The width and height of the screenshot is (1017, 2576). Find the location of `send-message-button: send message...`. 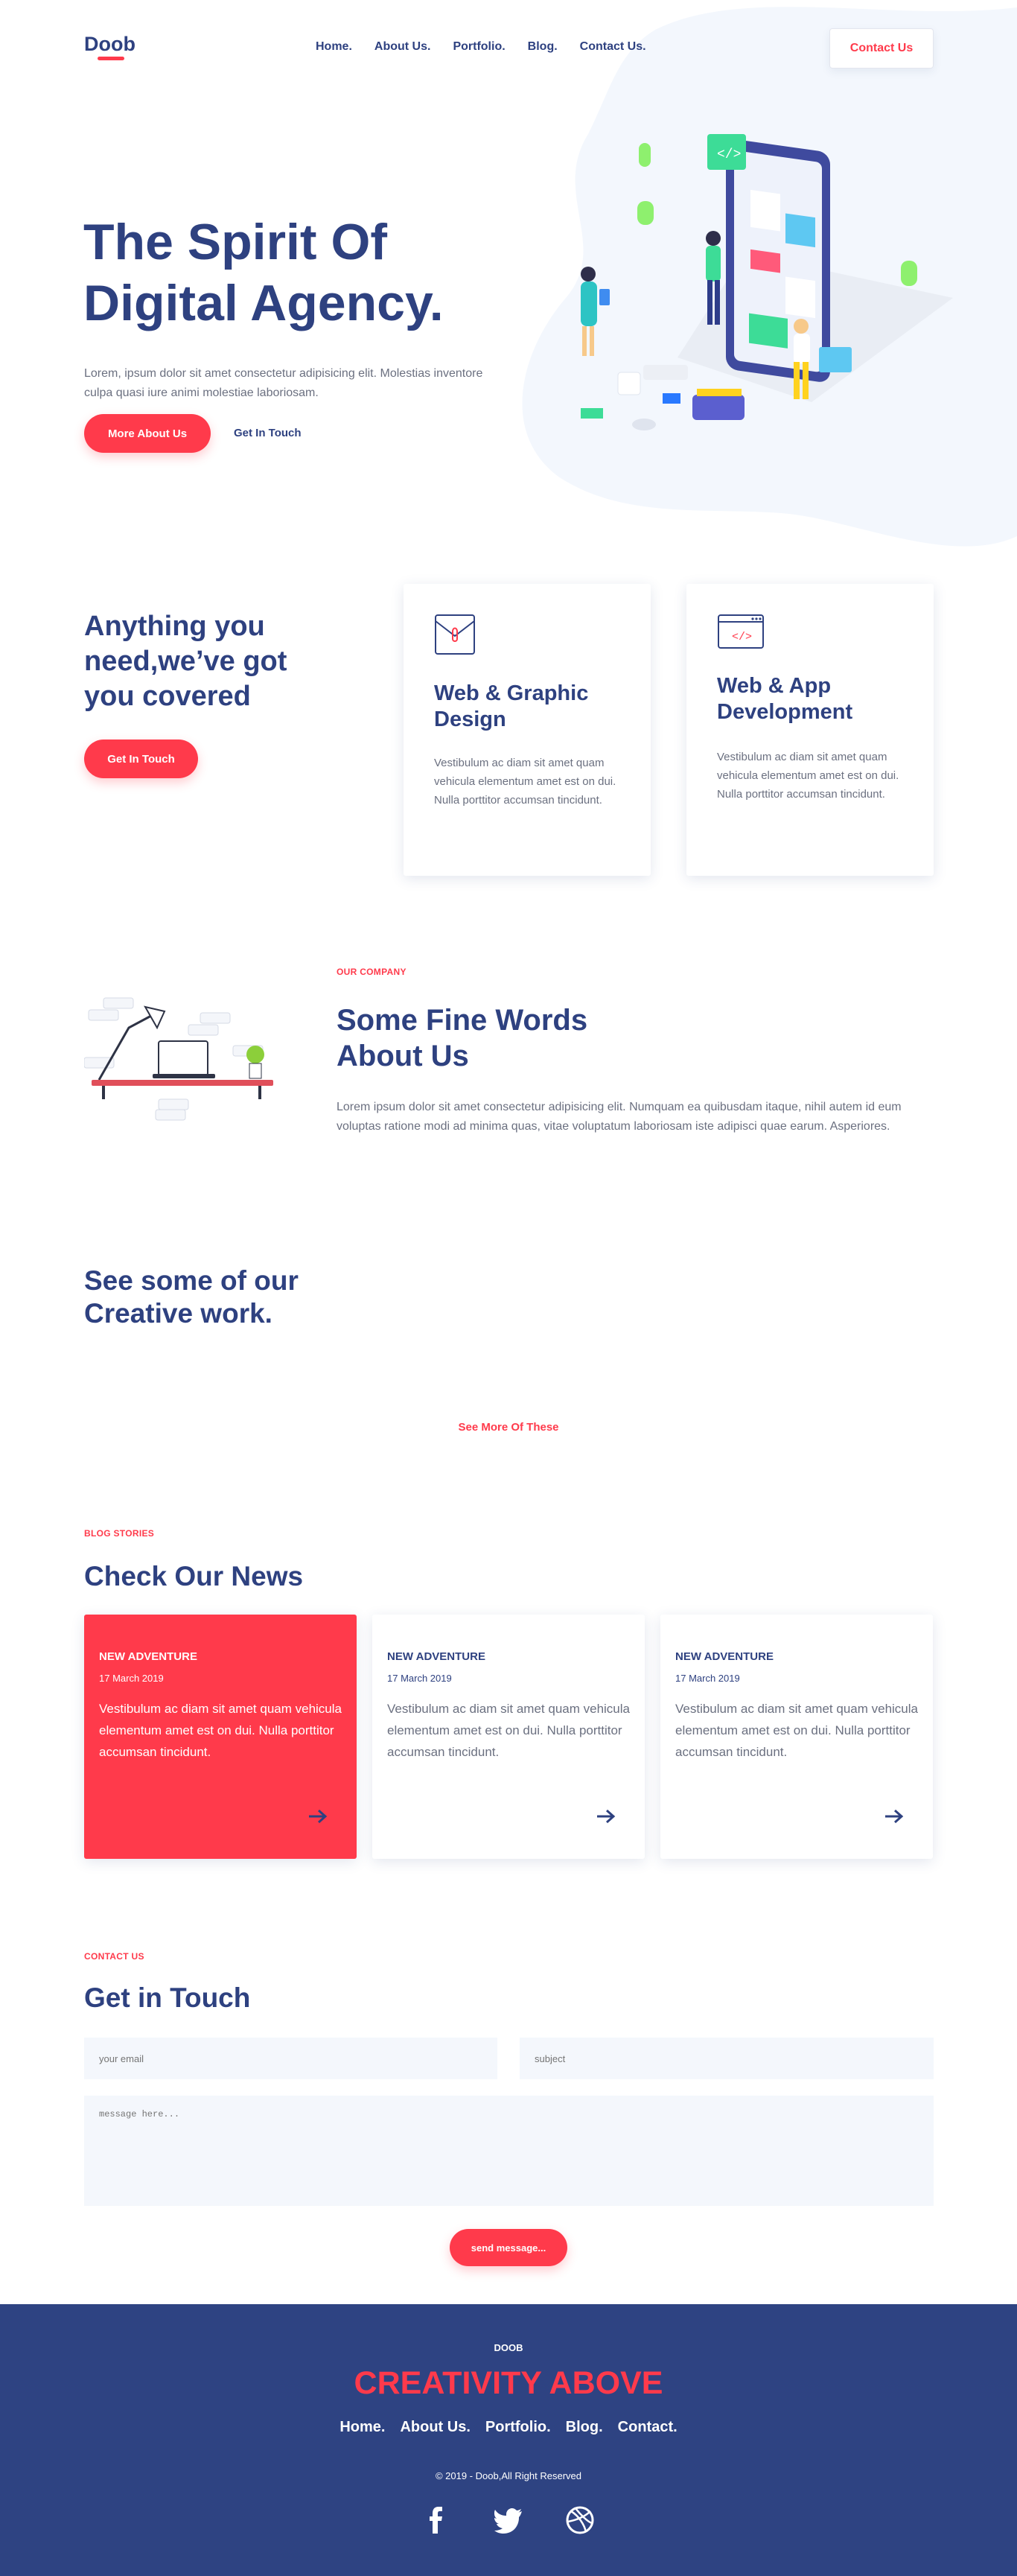

send-message-button: send message... is located at coordinates (508, 2247).